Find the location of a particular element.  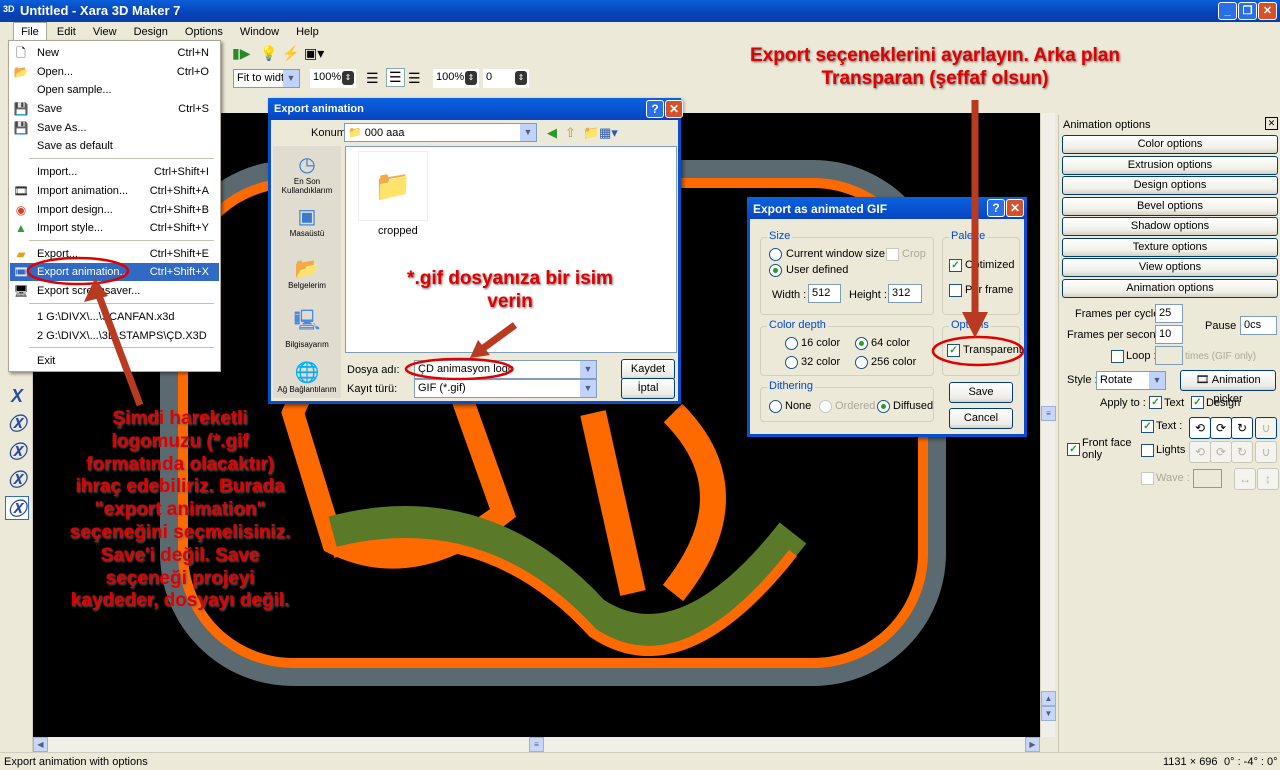

canvas-dimensions: 1131 × 696 is located at coordinates (1190, 762).